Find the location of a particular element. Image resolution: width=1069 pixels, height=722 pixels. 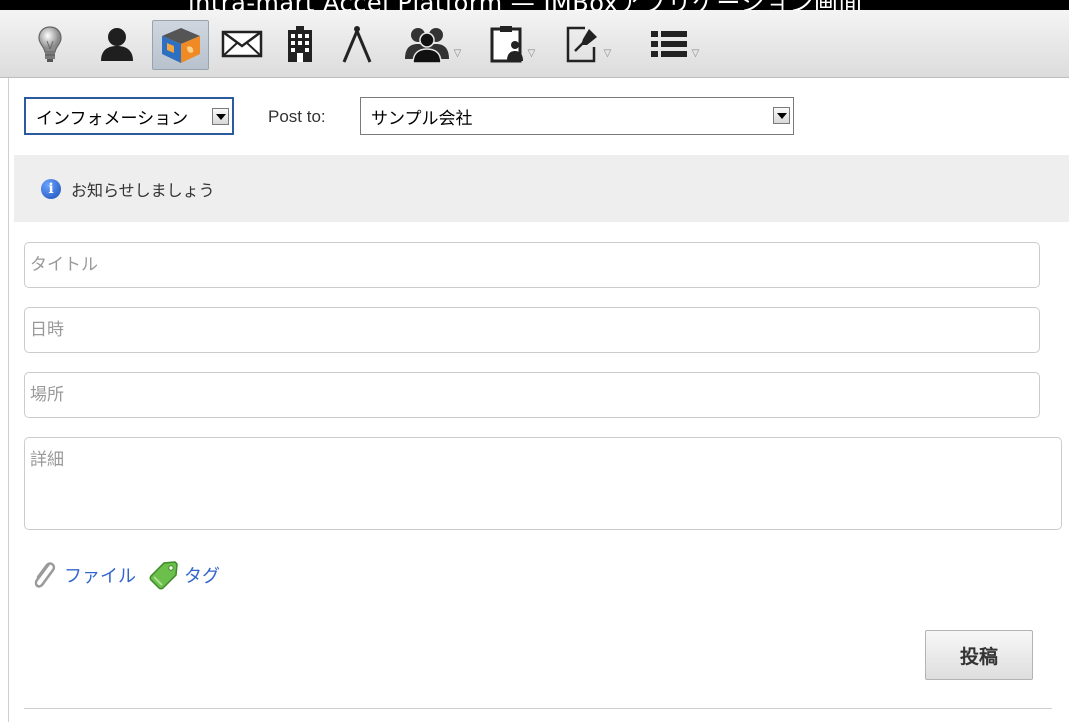

document-pin-icon is located at coordinates (581, 44).